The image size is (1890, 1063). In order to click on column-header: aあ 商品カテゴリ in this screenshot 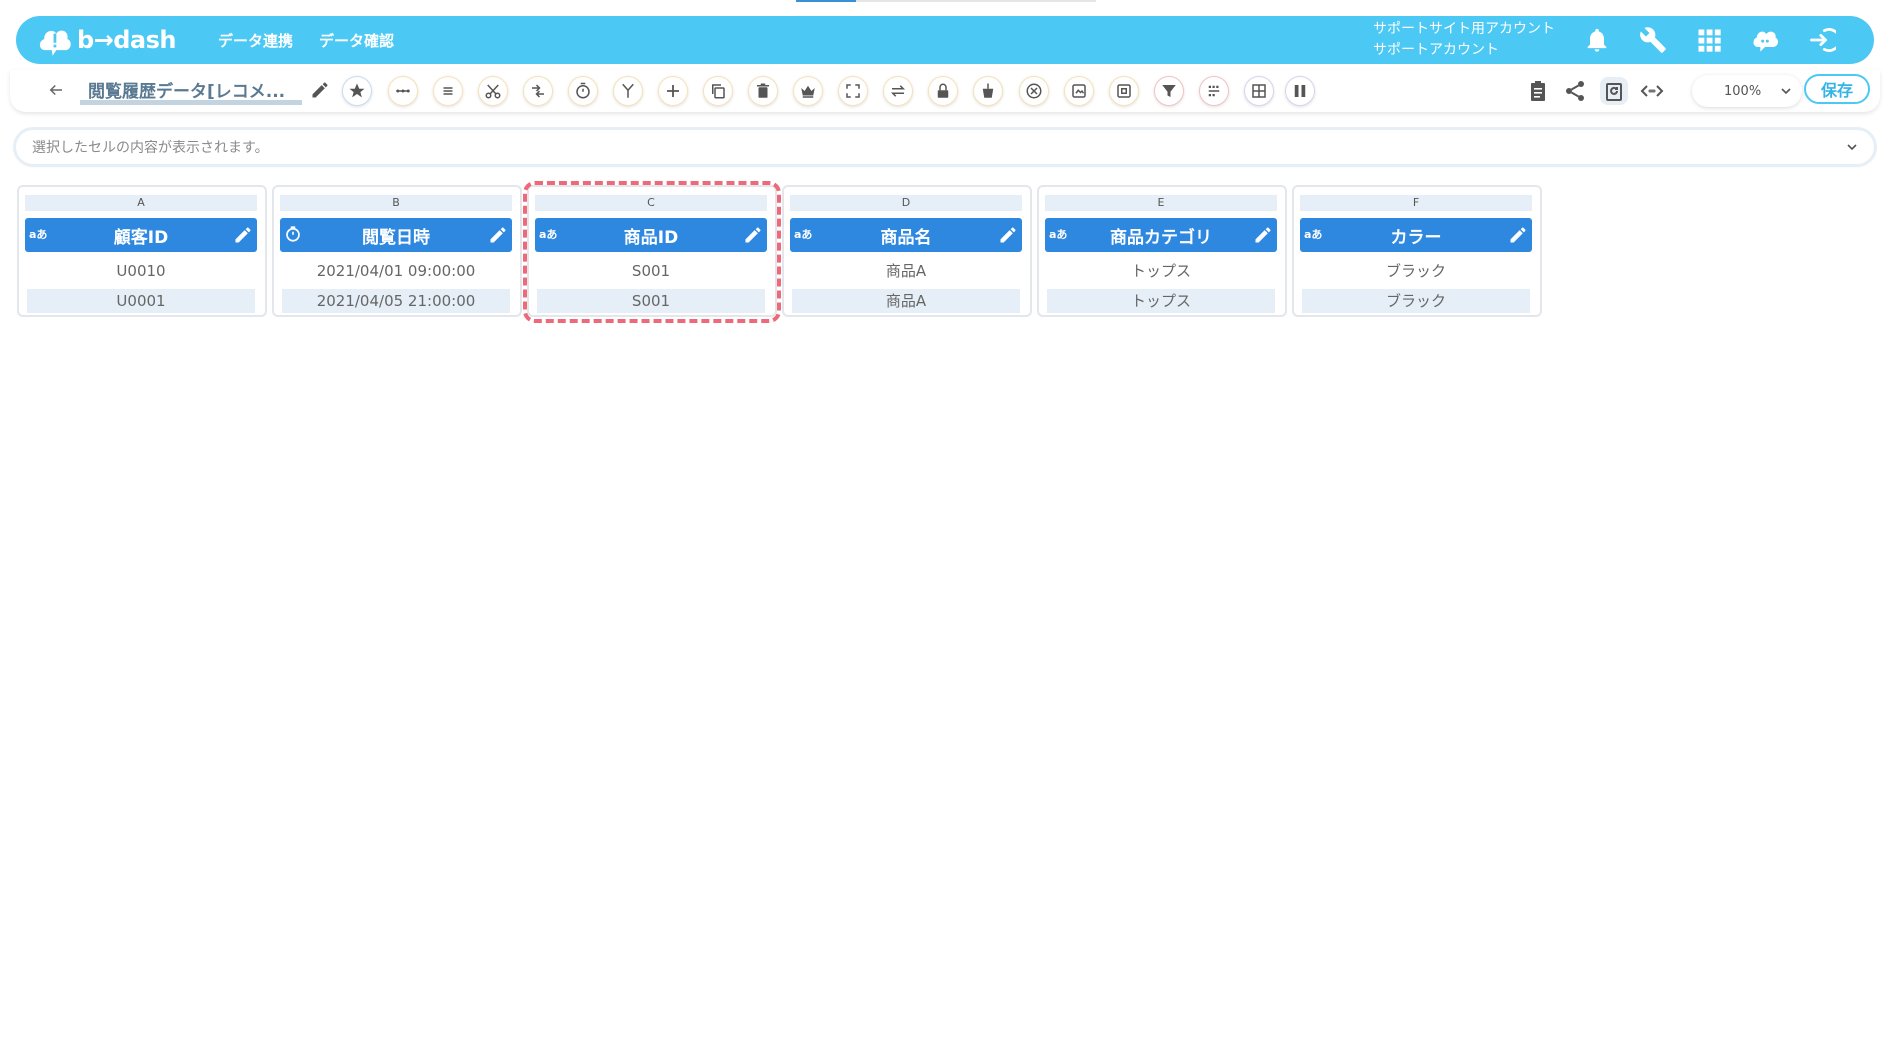, I will do `click(1161, 235)`.